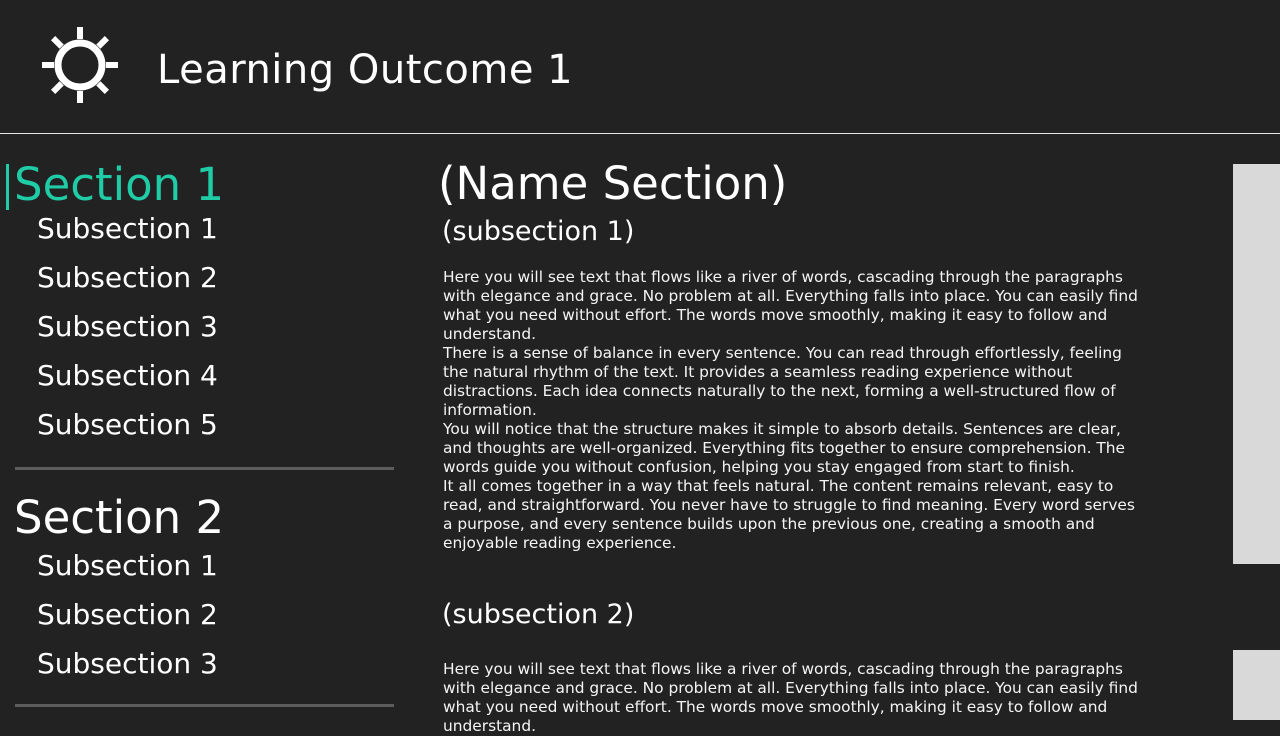 This screenshot has height=736, width=1280. Describe the element at coordinates (80, 65) in the screenshot. I see `gear-icon` at that location.